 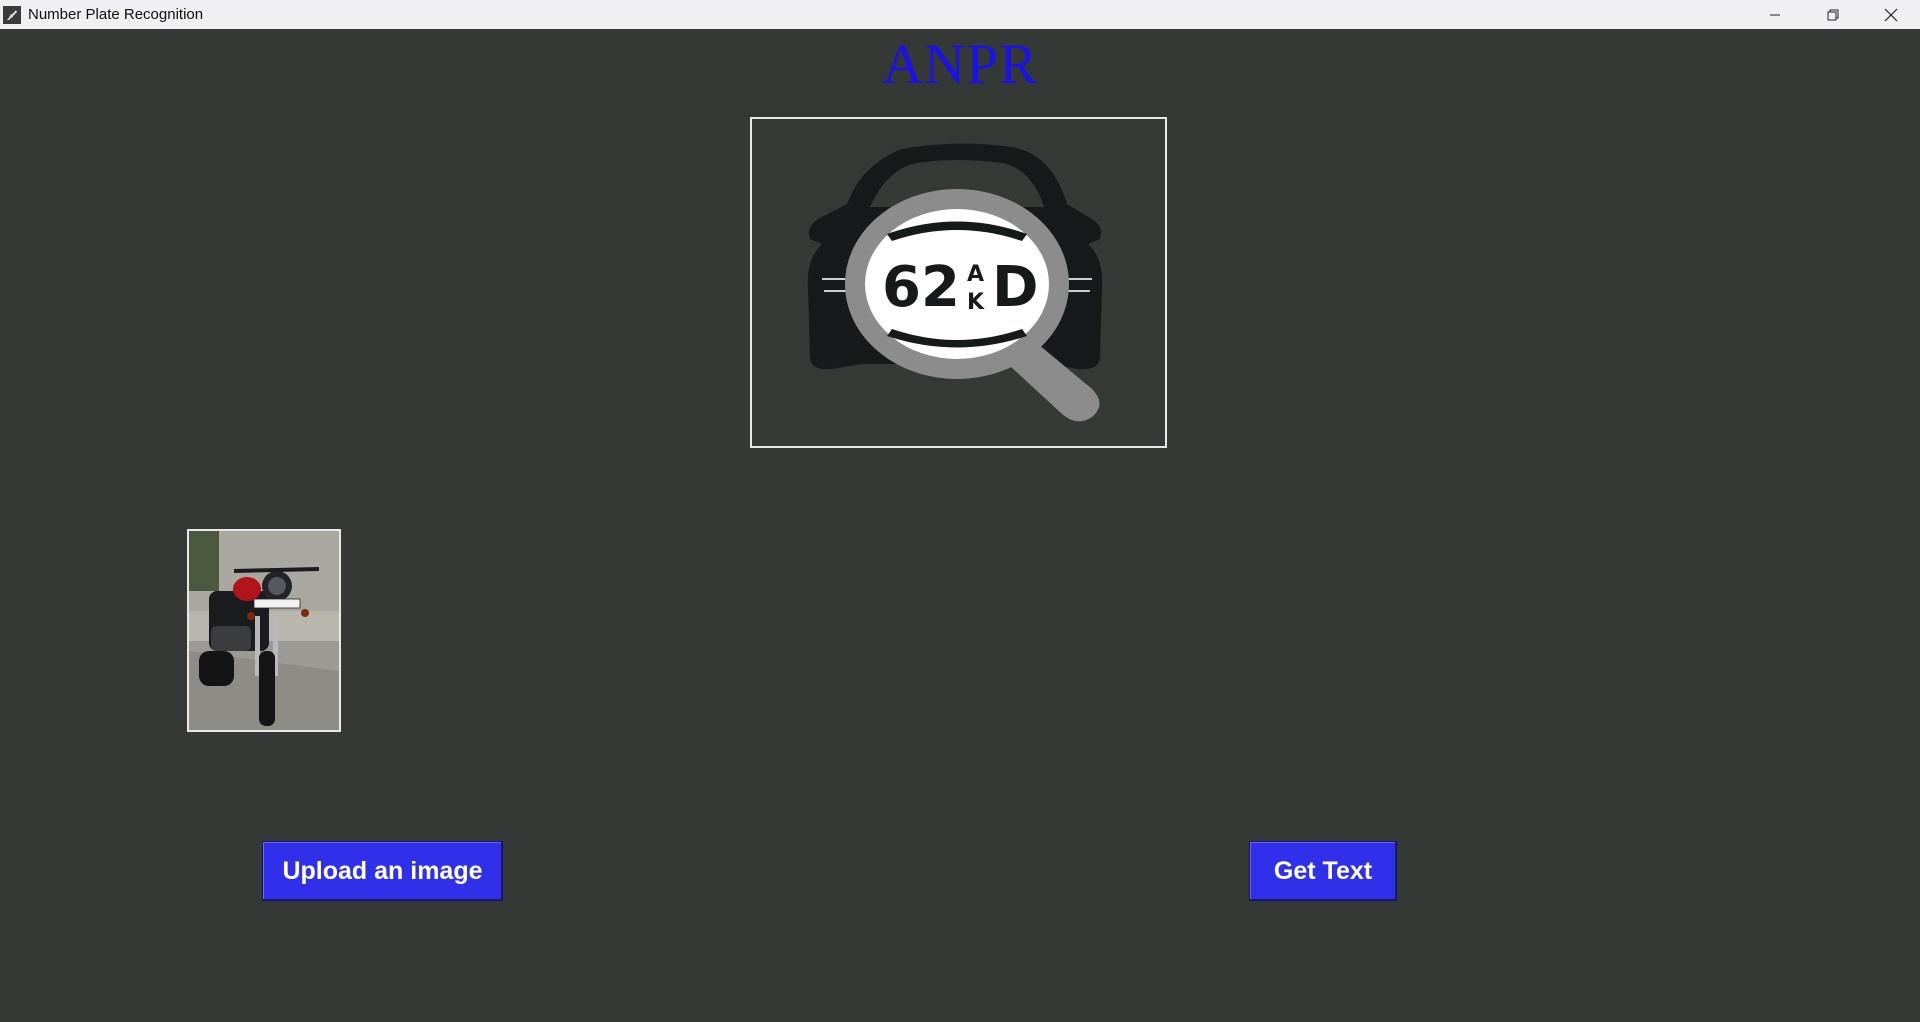 I want to click on upload-image-button: Upload an image, so click(x=382, y=871).